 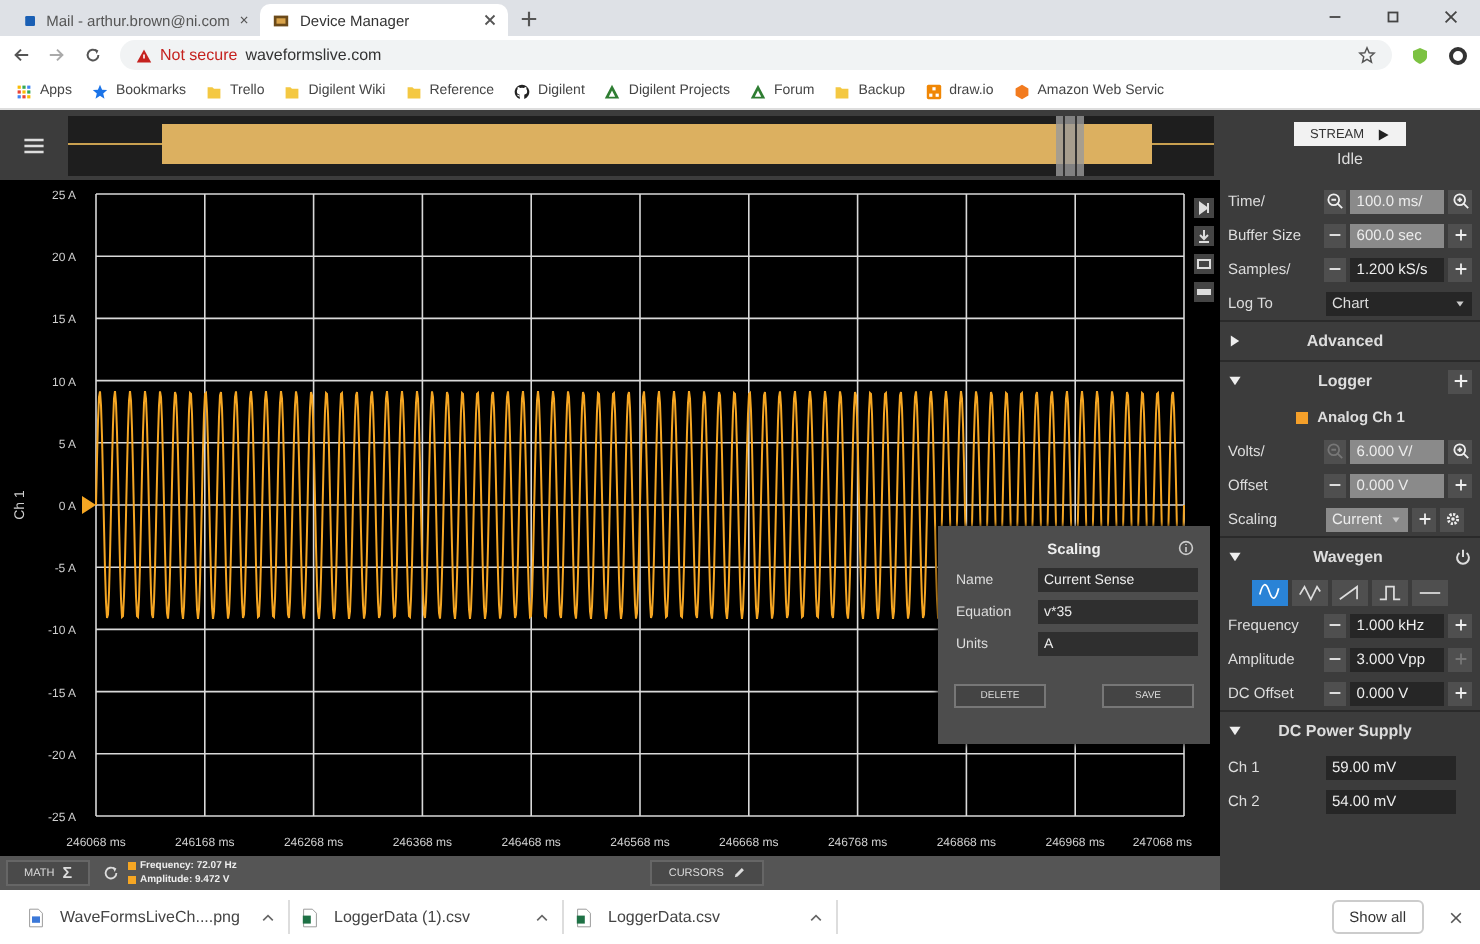 What do you see at coordinates (641, 145) in the screenshot?
I see `overview-strip` at bounding box center [641, 145].